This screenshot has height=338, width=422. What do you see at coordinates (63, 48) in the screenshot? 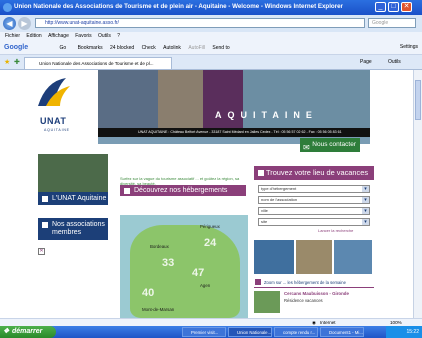
I see `toolbar-go: Go` at bounding box center [63, 48].